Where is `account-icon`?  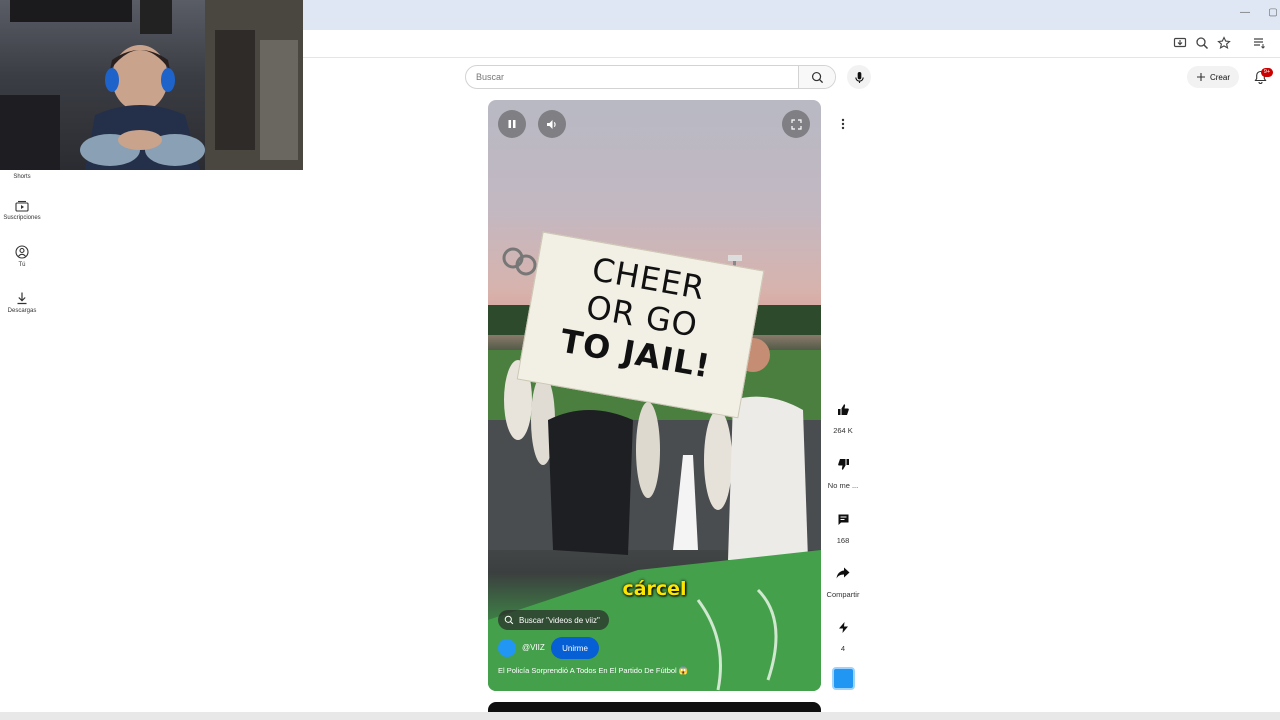
account-icon is located at coordinates (22, 252).